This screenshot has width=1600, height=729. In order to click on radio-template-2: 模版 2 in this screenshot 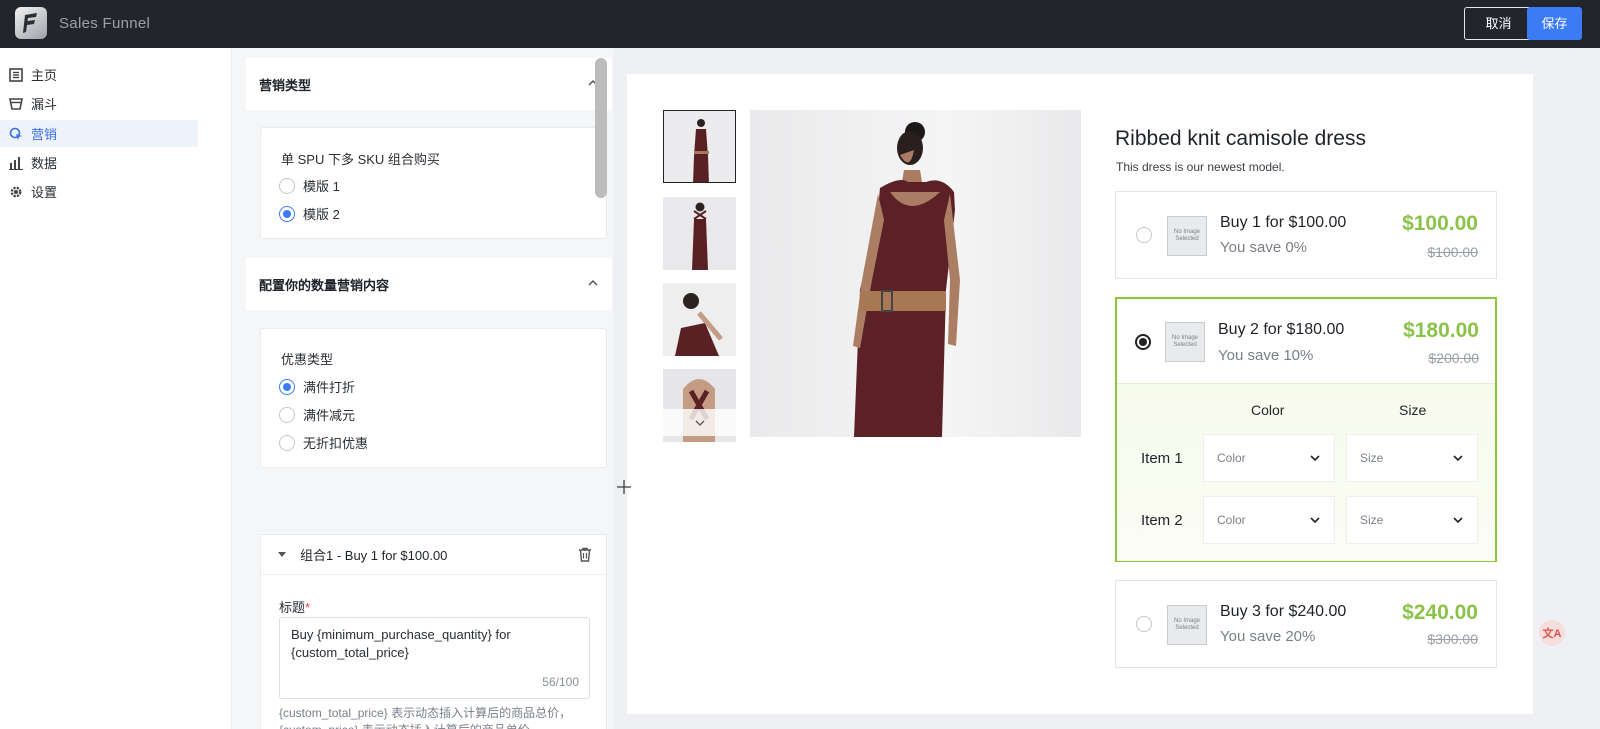, I will do `click(309, 213)`.